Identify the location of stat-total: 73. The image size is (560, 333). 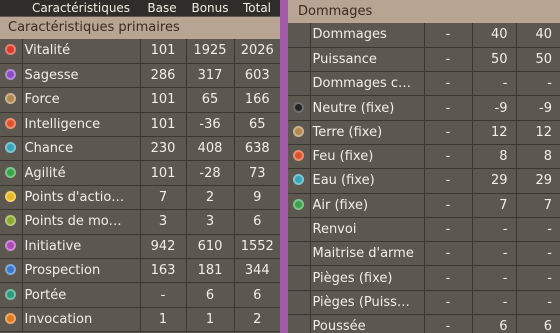
(257, 173).